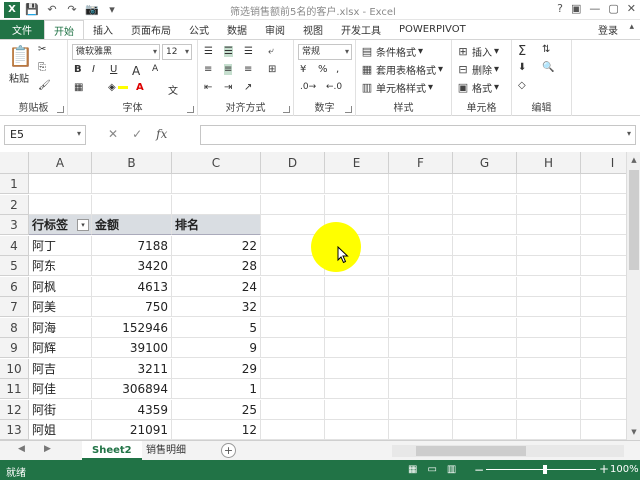  What do you see at coordinates (132, 225) in the screenshot?
I see `cell-b3: 金额` at bounding box center [132, 225].